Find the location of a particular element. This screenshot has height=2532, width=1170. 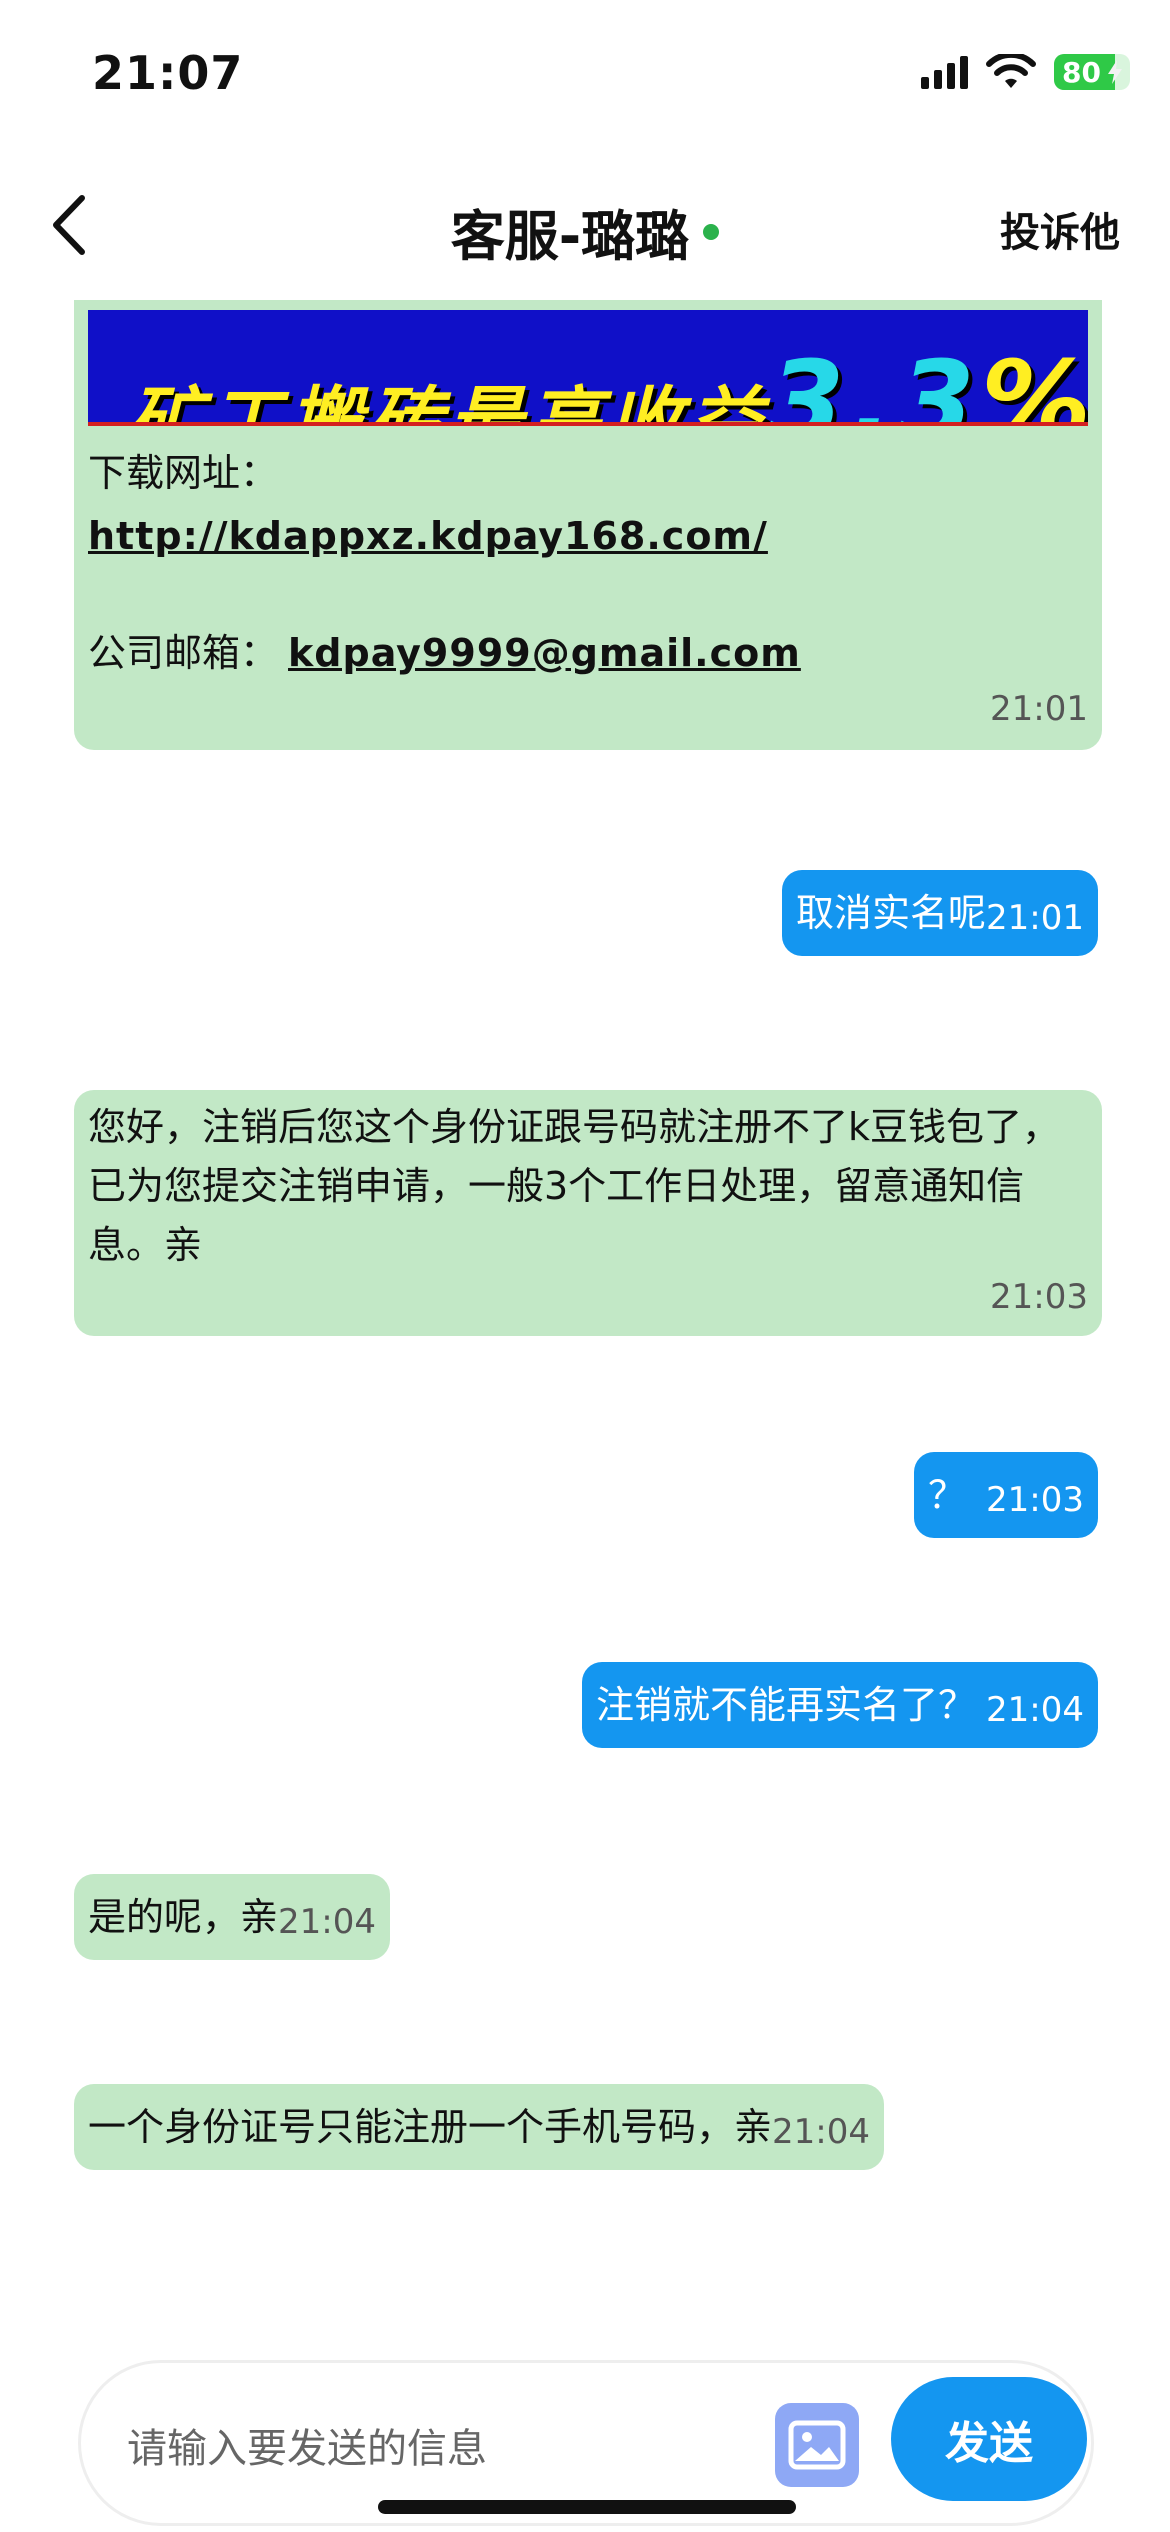

email-label: 公司邮箱： is located at coordinates (183, 652).